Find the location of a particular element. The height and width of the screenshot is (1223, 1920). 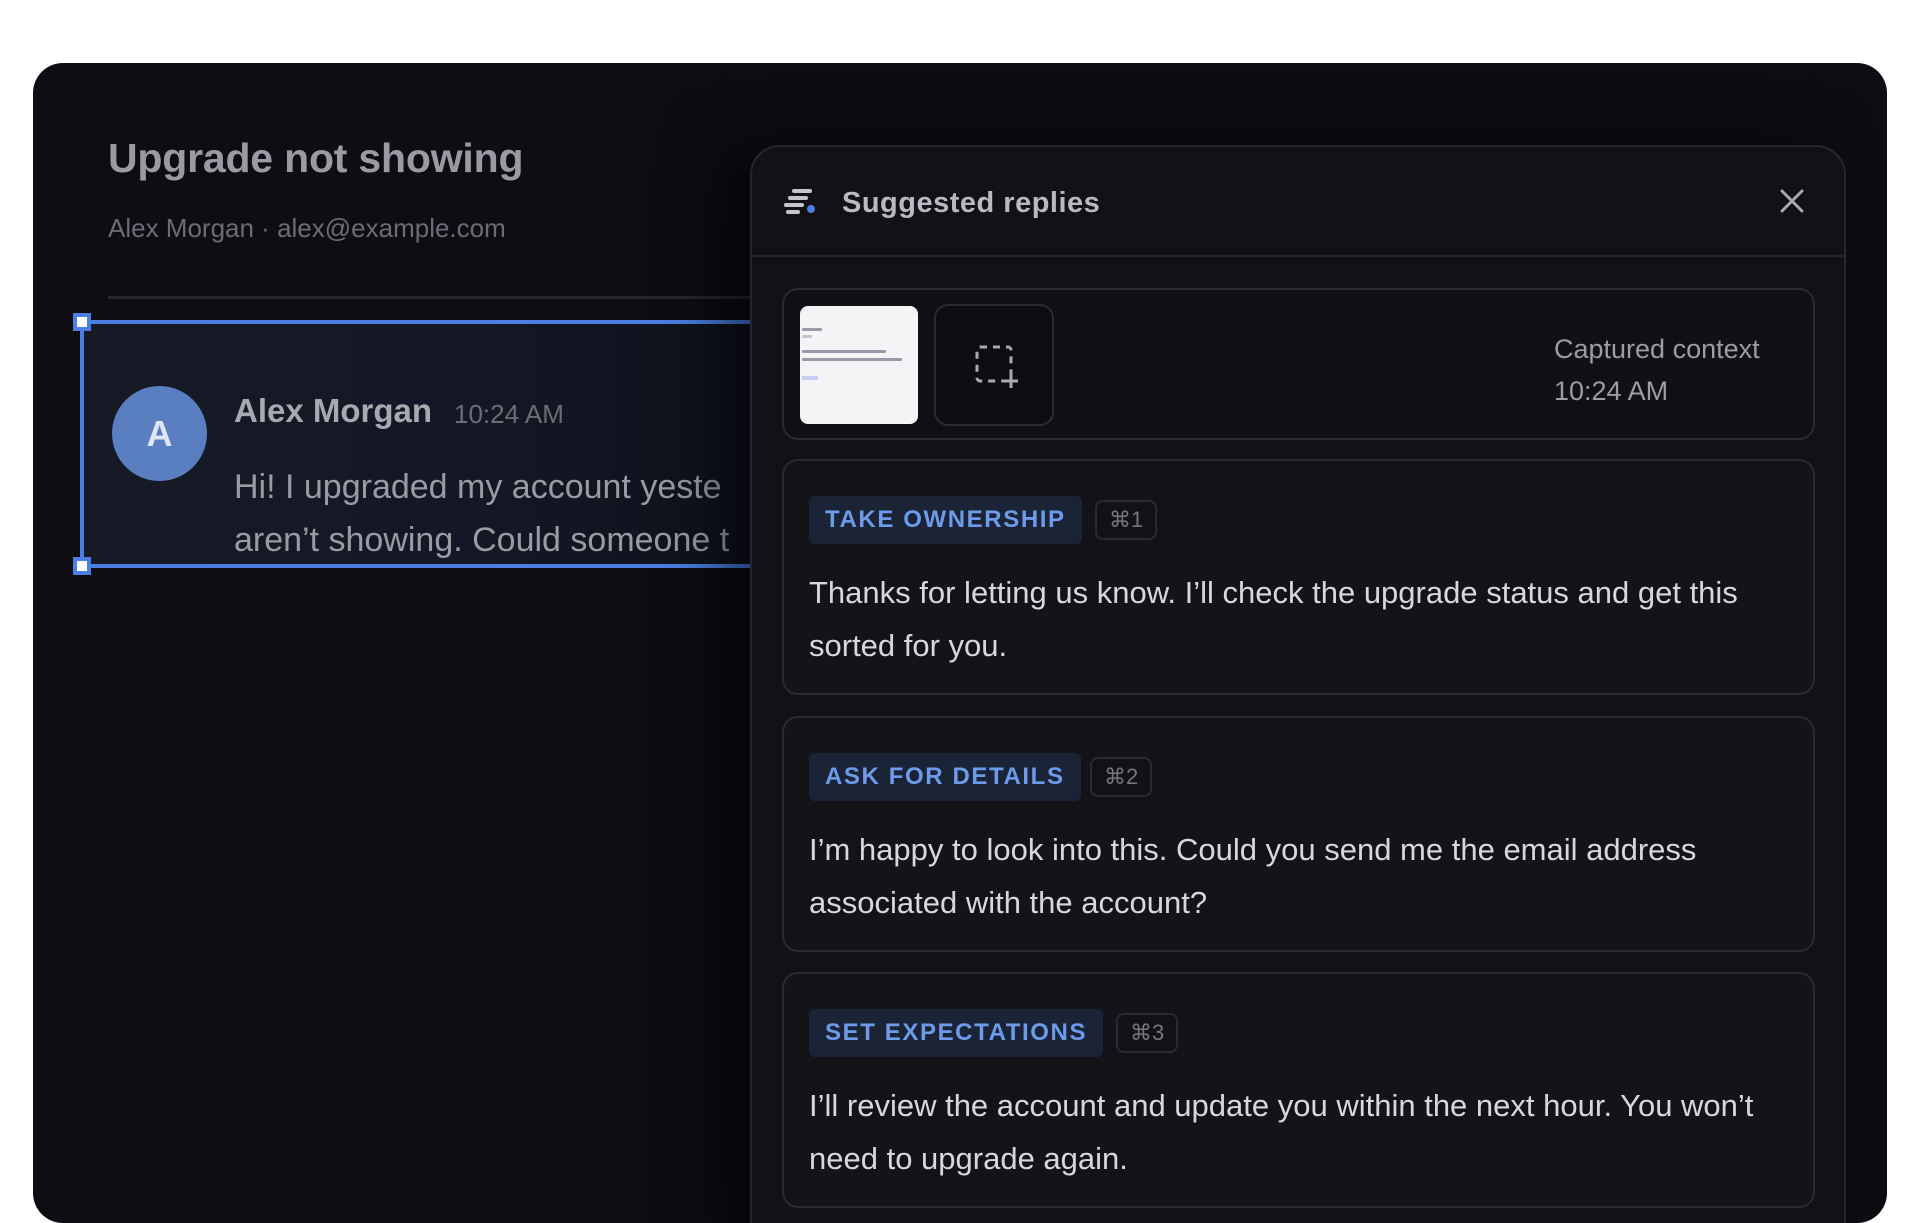

selection-handle-top-left is located at coordinates (82, 322).